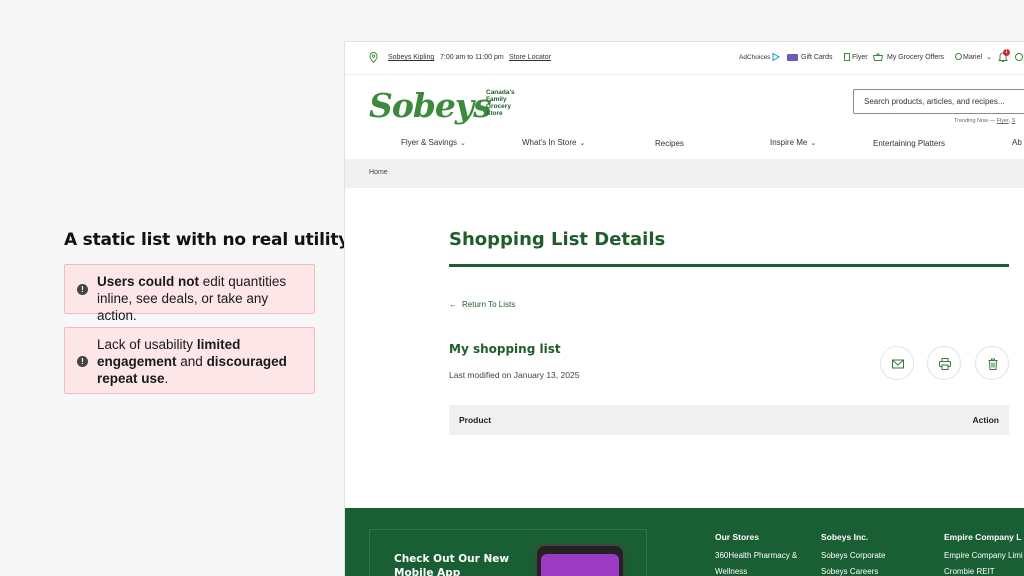 The height and width of the screenshot is (576, 1024). Describe the element at coordinates (983, 537) in the screenshot. I see `footer-heading-empire-company: Empire Company L` at that location.